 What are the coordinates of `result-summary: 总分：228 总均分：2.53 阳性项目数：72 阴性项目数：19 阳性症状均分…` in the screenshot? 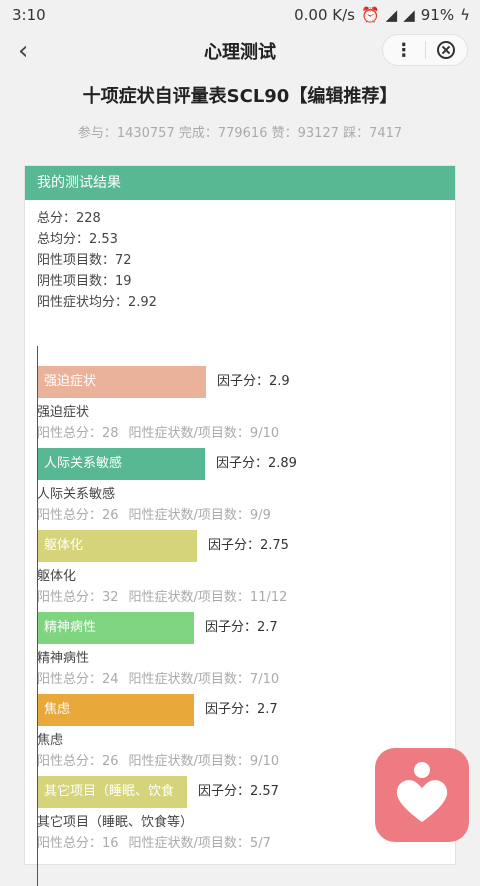 It's located at (240, 260).